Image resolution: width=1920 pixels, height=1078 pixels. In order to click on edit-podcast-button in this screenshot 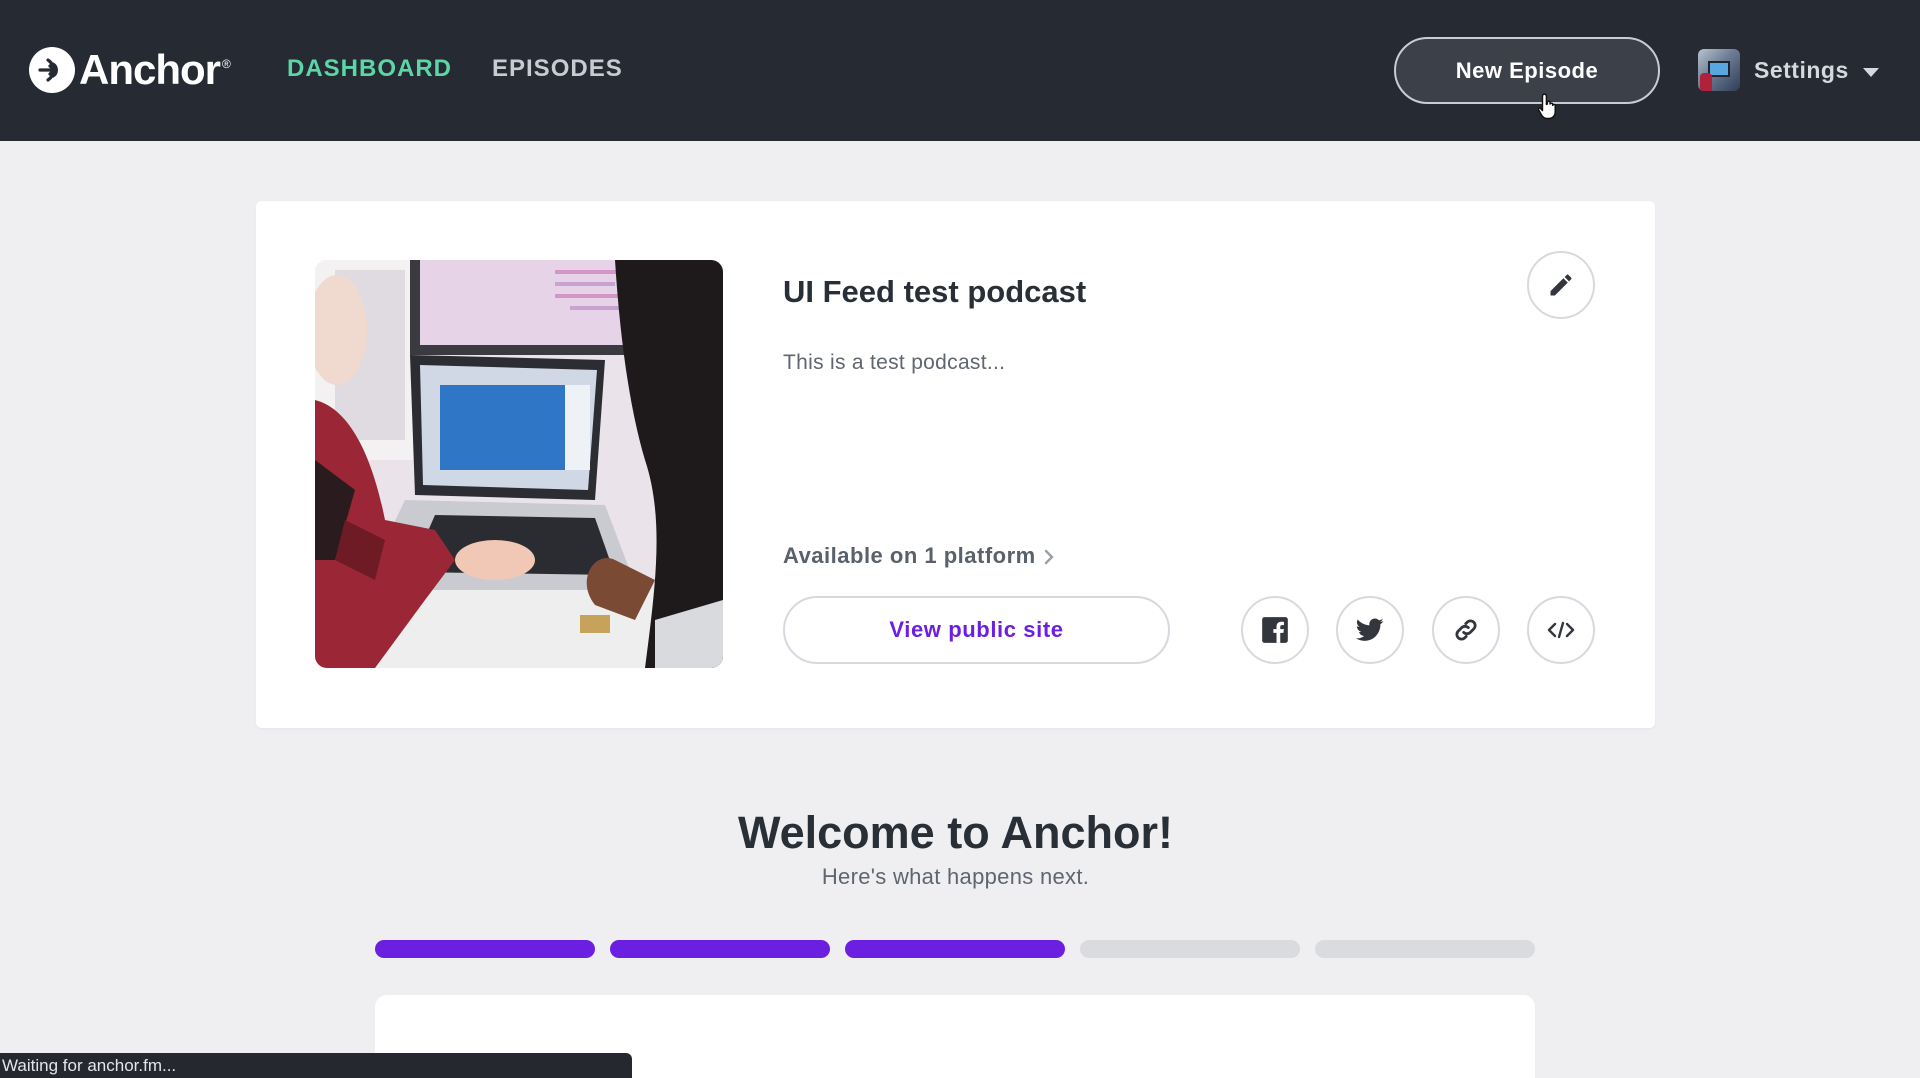, I will do `click(1561, 285)`.